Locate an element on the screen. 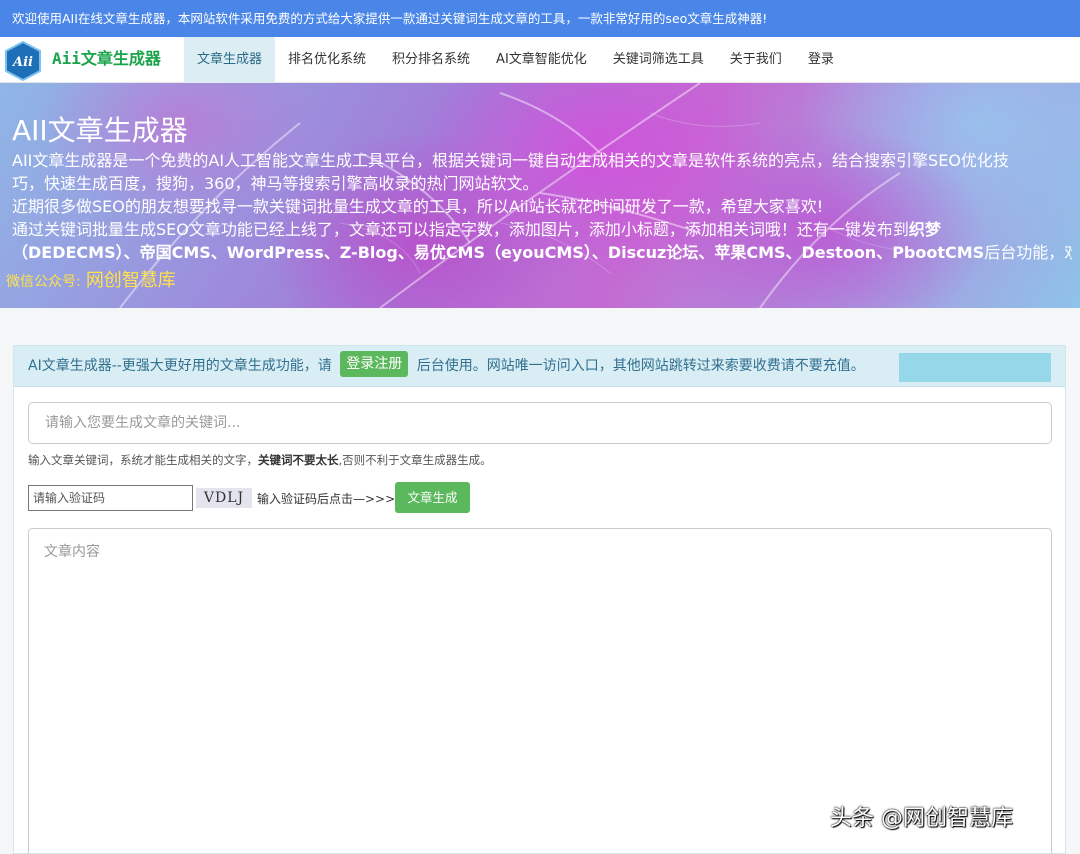 The image size is (1080, 854). generate-article-button: 文章生成 is located at coordinates (432, 497).